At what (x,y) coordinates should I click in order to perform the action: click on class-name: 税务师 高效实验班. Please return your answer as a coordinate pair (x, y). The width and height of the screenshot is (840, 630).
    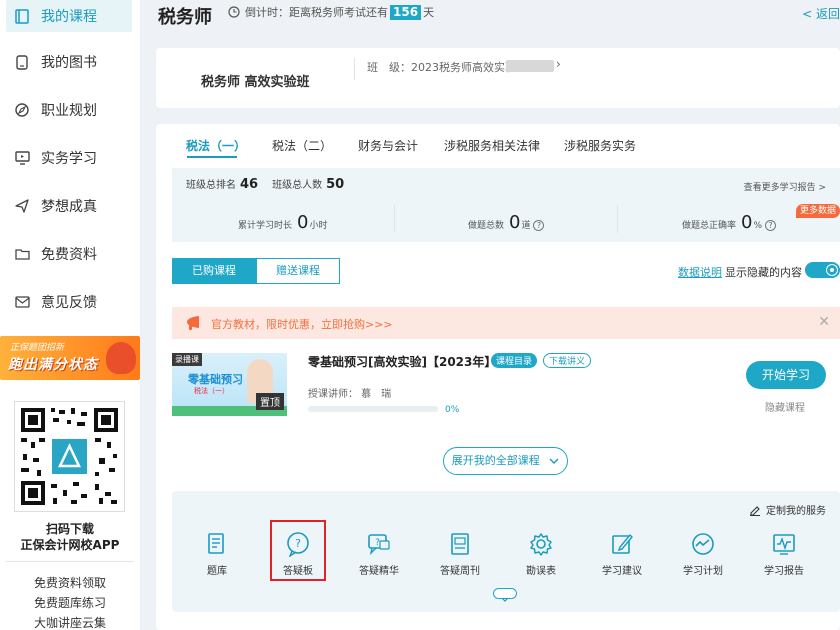
    Looking at the image, I should click on (255, 82).